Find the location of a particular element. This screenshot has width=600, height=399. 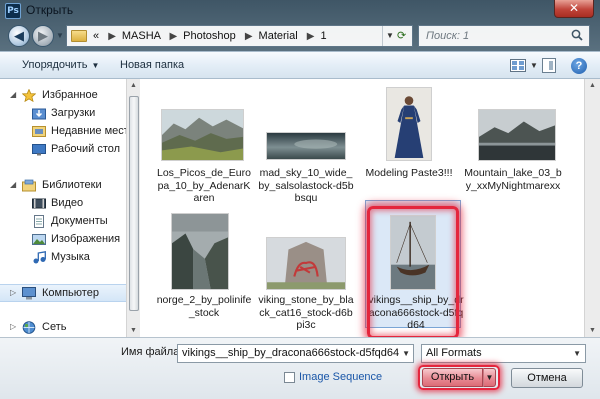

folder-icon is located at coordinates (79, 36).